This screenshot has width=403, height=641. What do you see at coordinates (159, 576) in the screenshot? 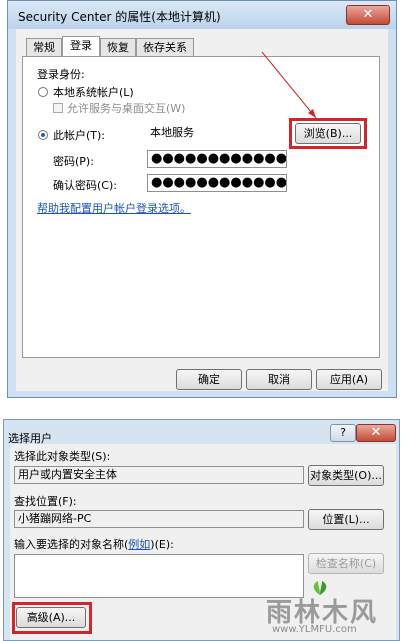
I see `object-names-textarea` at bounding box center [159, 576].